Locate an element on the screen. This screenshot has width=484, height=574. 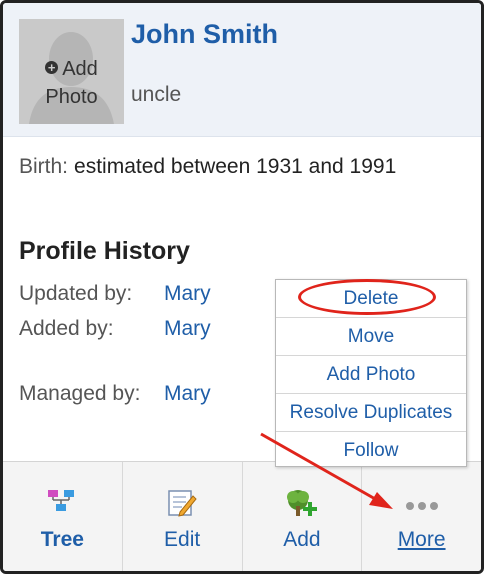
menu-item-move: Move is located at coordinates (371, 337).